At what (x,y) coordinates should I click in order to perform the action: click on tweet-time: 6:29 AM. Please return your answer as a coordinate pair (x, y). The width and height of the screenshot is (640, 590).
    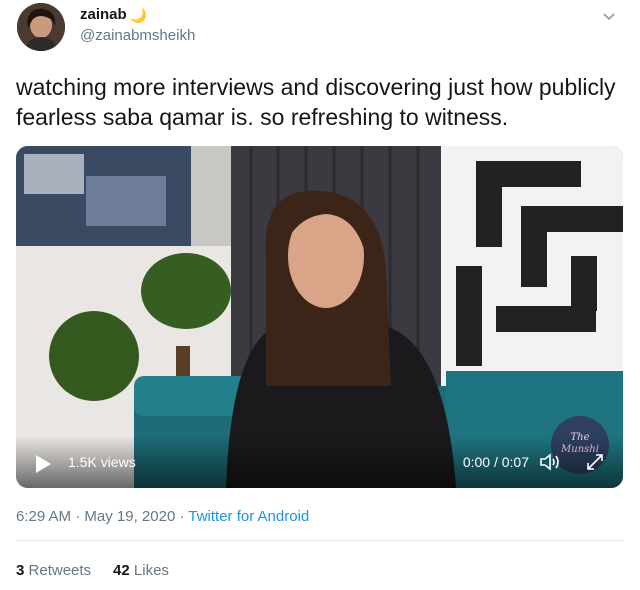
    Looking at the image, I should click on (43, 516).